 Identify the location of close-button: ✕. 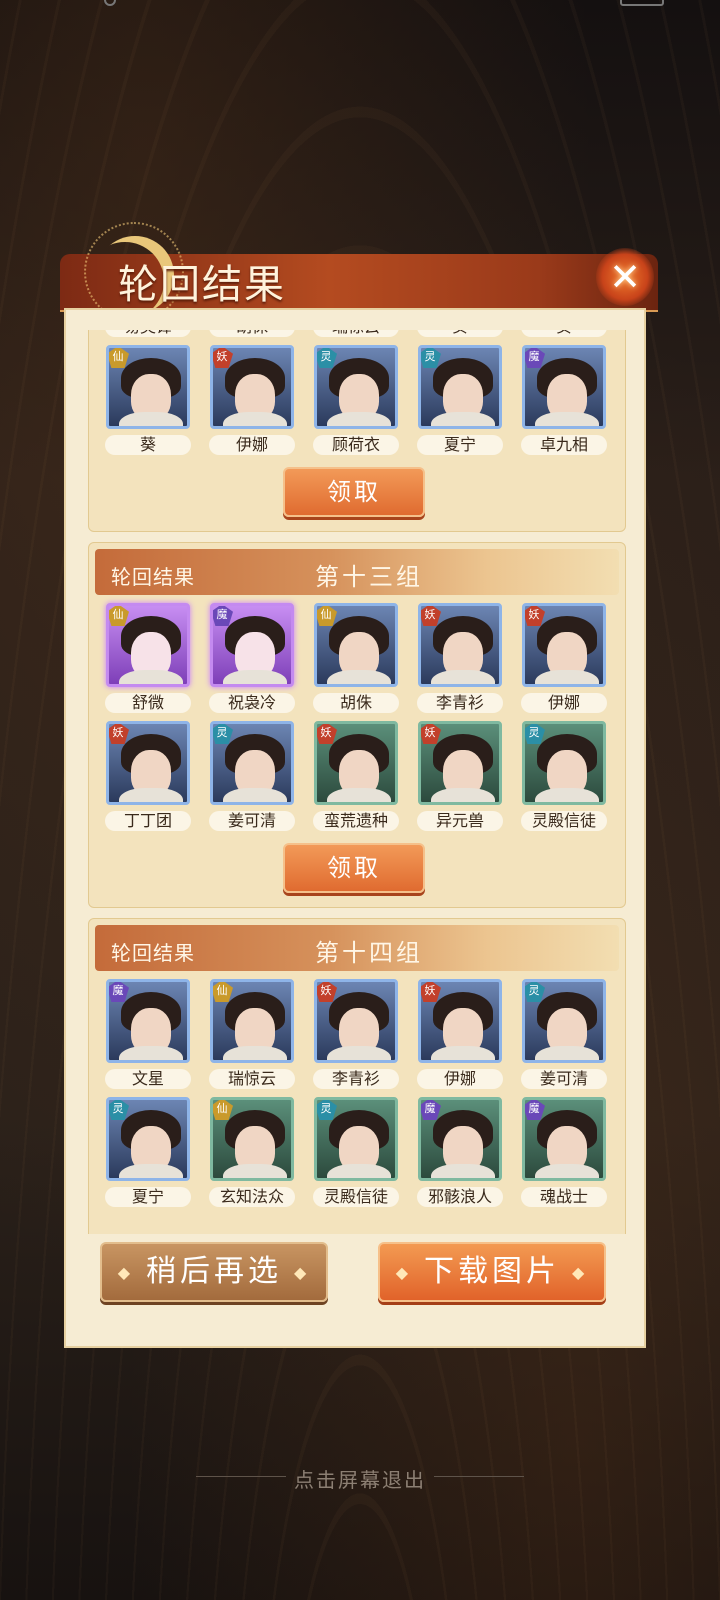
(625, 277).